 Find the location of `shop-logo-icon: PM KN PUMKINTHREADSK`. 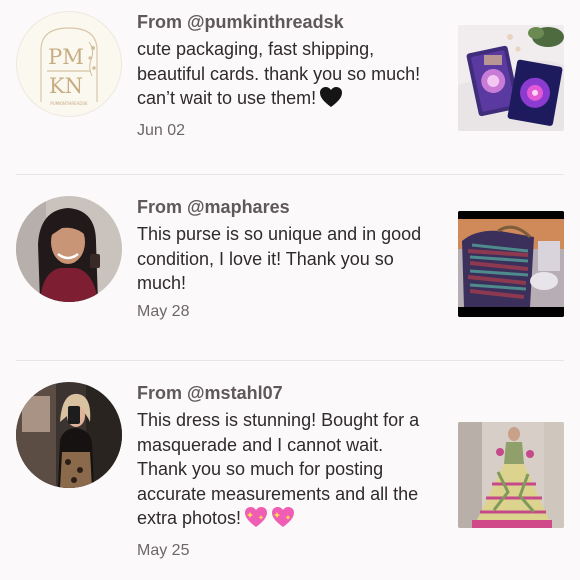

shop-logo-icon: PM KN PUMKINTHREADSK is located at coordinates (69, 66).